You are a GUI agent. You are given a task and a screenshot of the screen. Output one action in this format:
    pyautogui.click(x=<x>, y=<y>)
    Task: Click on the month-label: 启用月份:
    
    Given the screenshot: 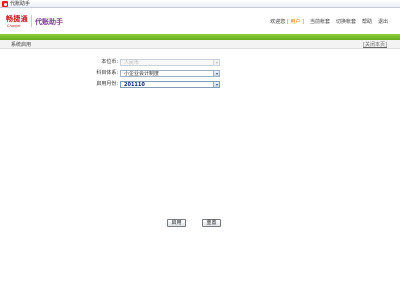 What is the action you would take?
    pyautogui.click(x=107, y=84)
    